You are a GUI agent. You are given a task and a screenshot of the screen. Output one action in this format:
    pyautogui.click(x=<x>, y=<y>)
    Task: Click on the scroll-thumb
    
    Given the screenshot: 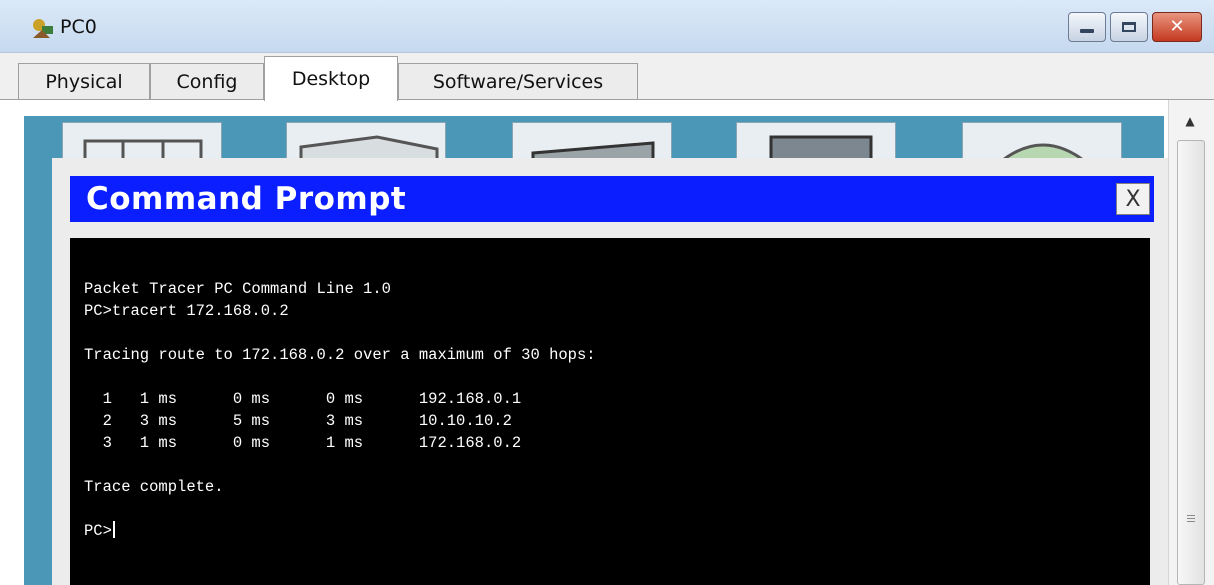 What is the action you would take?
    pyautogui.click(x=1191, y=362)
    